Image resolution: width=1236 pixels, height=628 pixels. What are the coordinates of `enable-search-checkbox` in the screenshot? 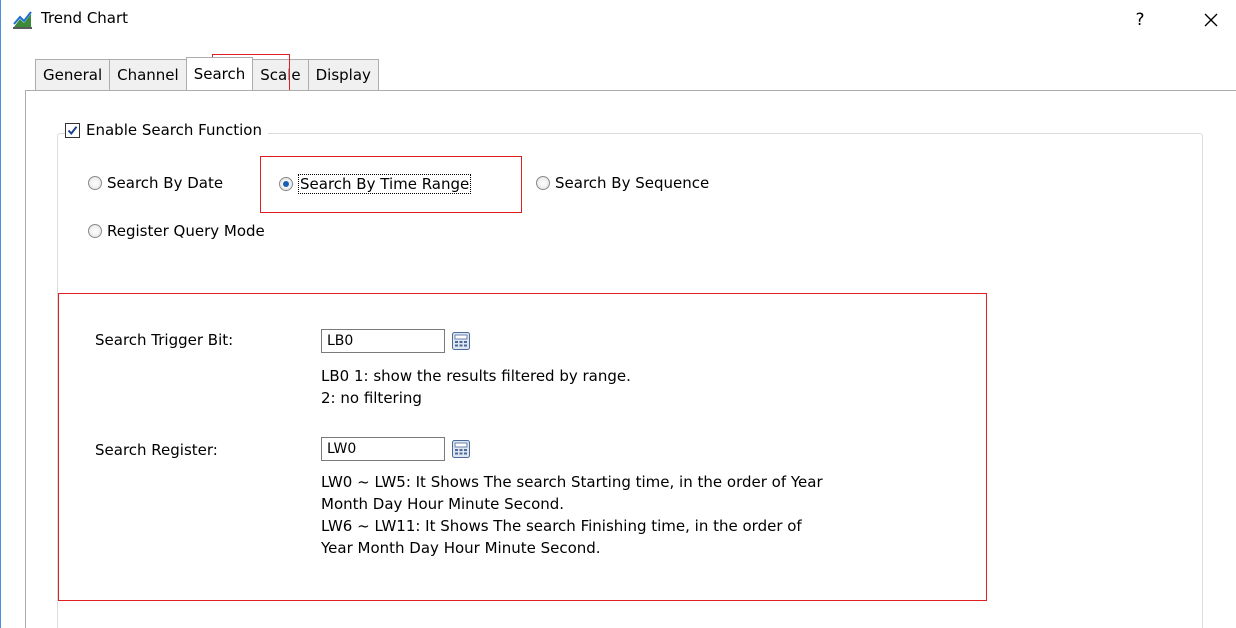 It's located at (72, 130).